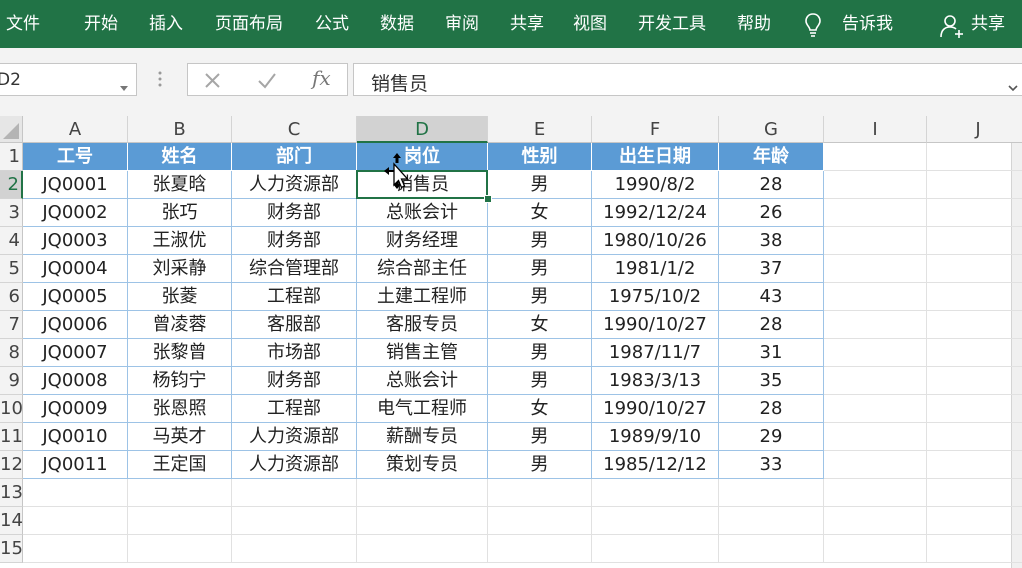  I want to click on table-header-cell: 岗位, so click(422, 157).